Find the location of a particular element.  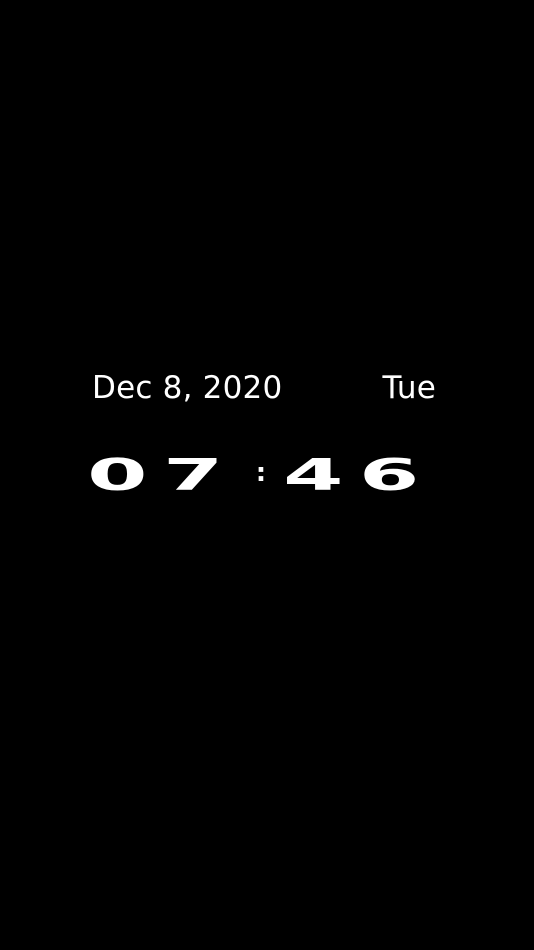

clock: 07 : 46 is located at coordinates (262, 476).